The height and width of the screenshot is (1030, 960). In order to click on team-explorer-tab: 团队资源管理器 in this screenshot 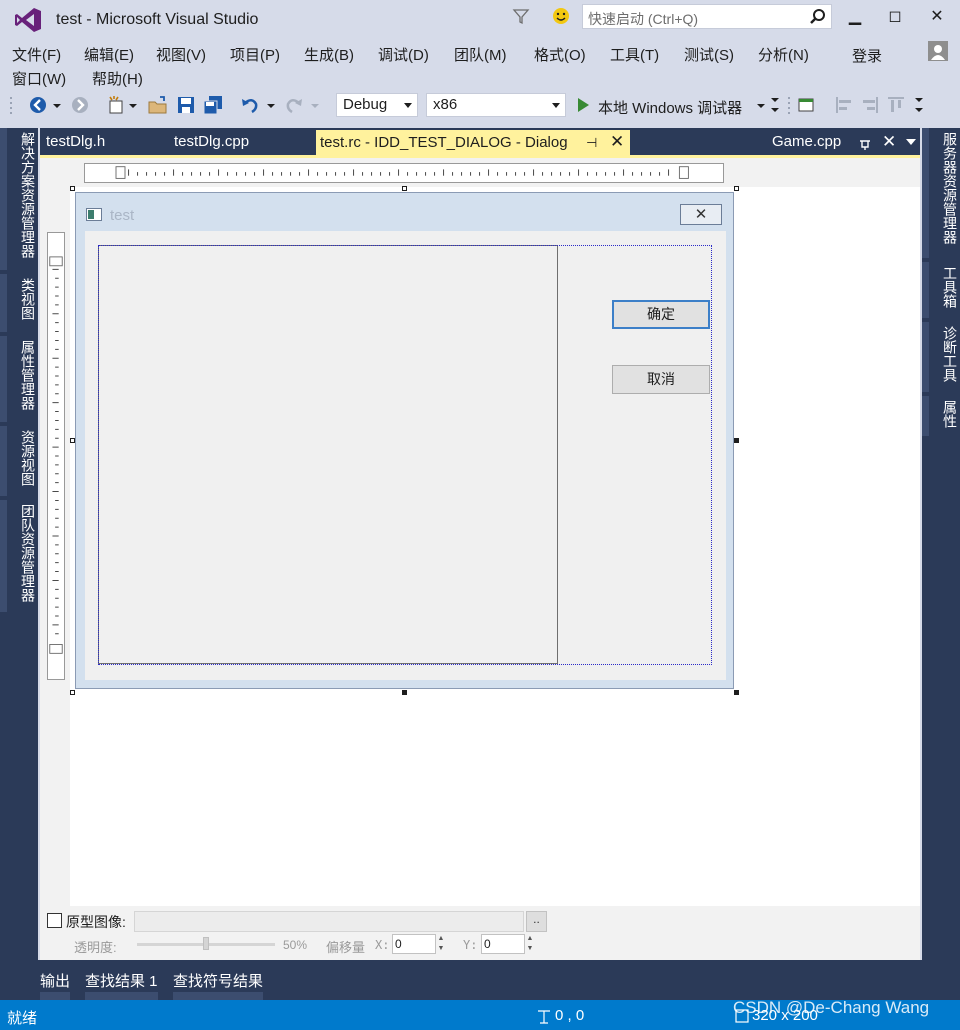, I will do `click(19, 556)`.